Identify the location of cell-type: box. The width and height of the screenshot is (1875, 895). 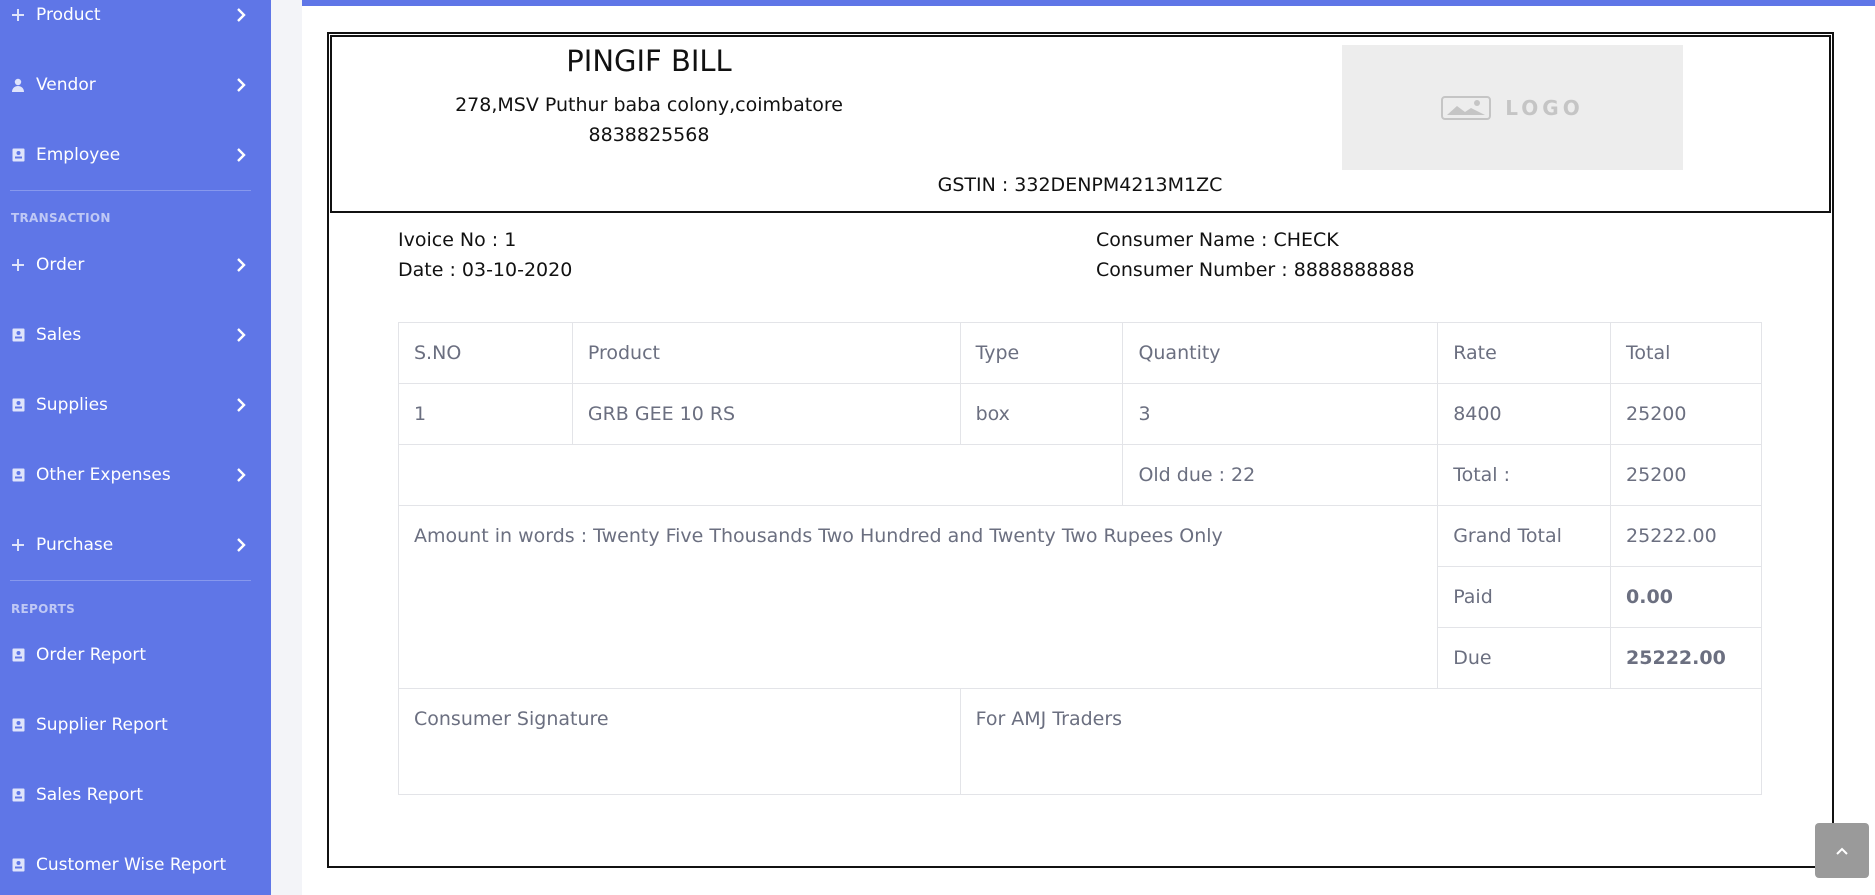
(1041, 414).